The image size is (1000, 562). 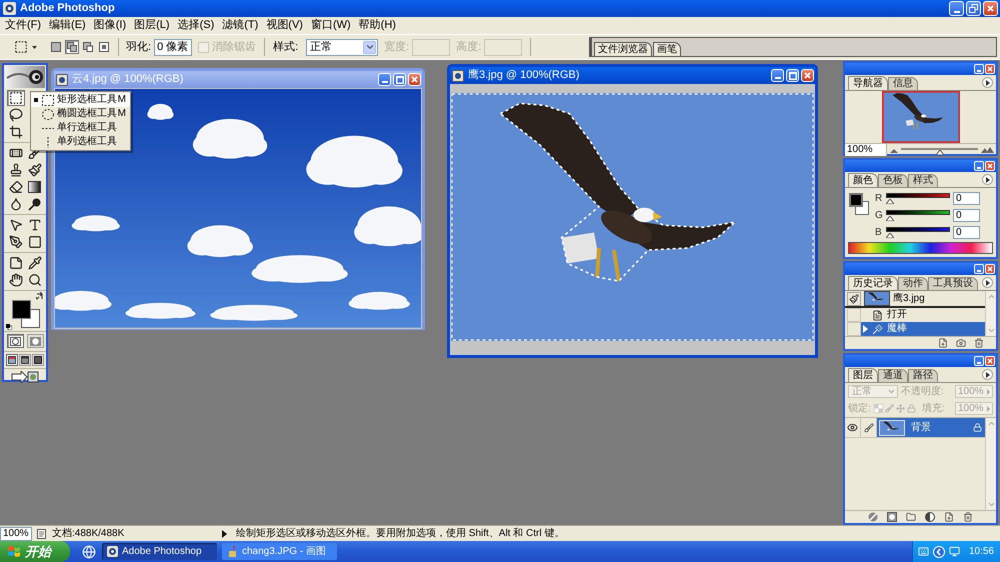 I want to click on notes-tool, so click(x=15, y=263).